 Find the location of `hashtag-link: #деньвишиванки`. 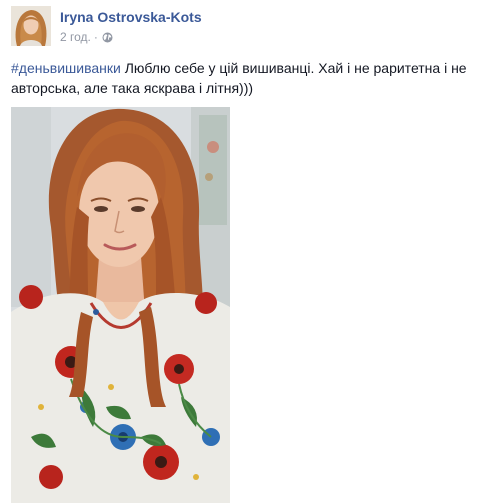

hashtag-link: #деньвишиванки is located at coordinates (66, 68).